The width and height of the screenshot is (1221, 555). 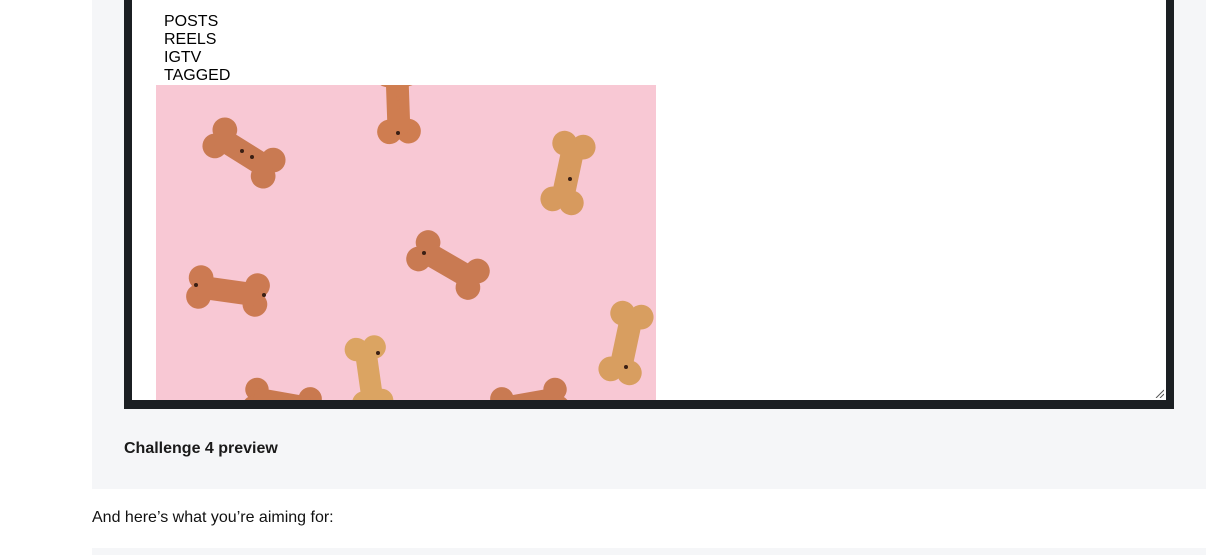 I want to click on tab-tagged: TAGGED, so click(x=197, y=76).